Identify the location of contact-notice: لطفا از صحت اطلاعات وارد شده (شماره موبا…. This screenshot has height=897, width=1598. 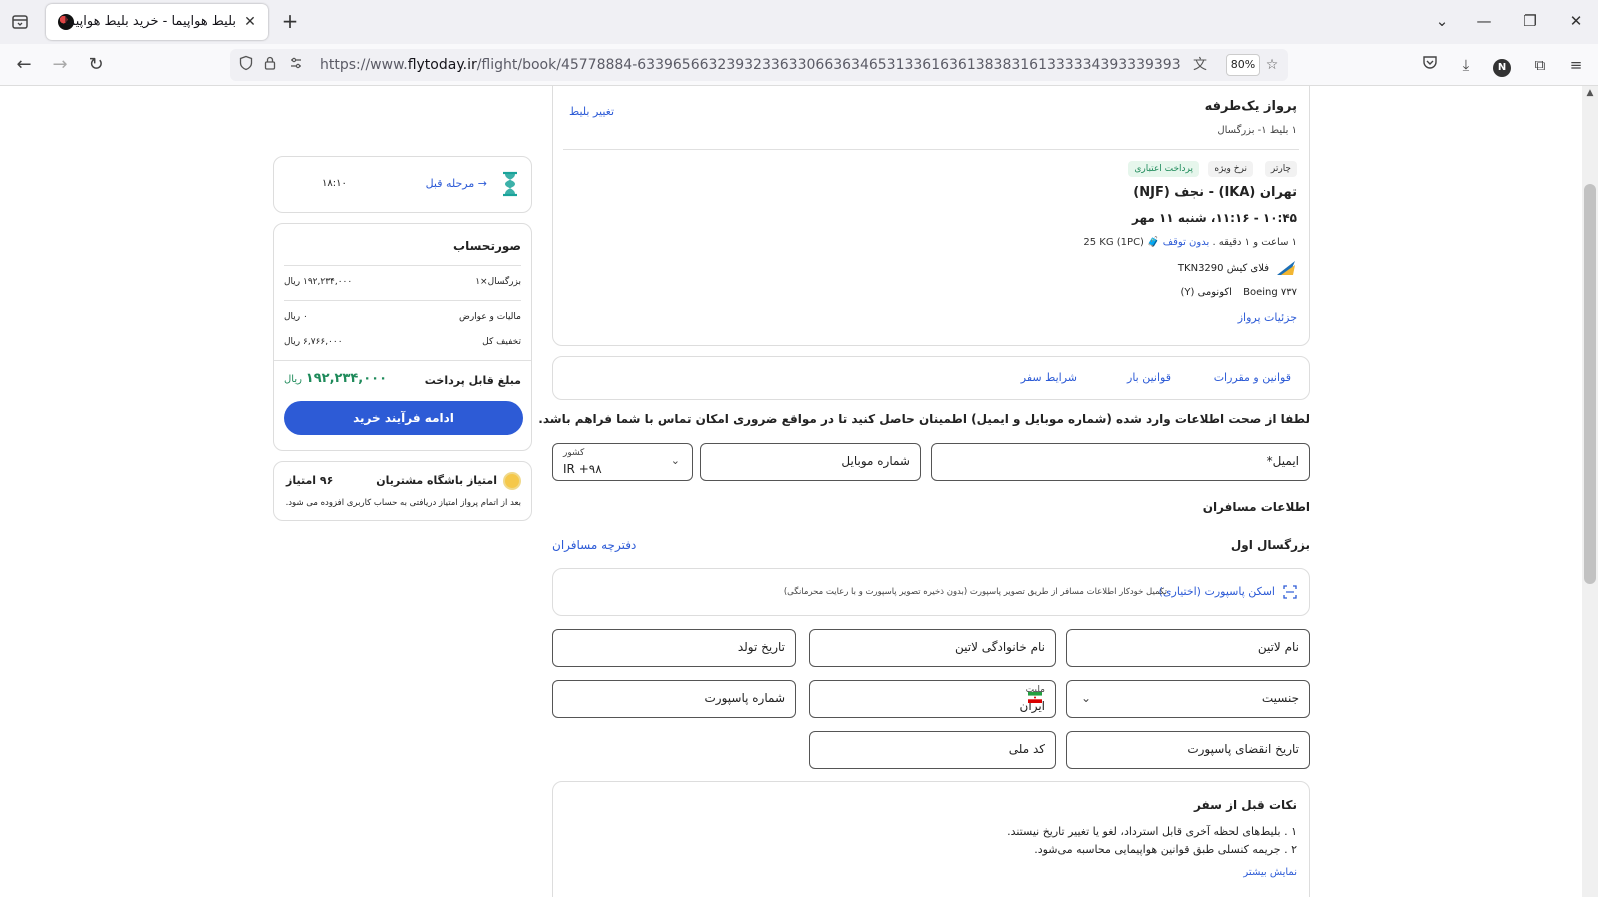
(924, 419).